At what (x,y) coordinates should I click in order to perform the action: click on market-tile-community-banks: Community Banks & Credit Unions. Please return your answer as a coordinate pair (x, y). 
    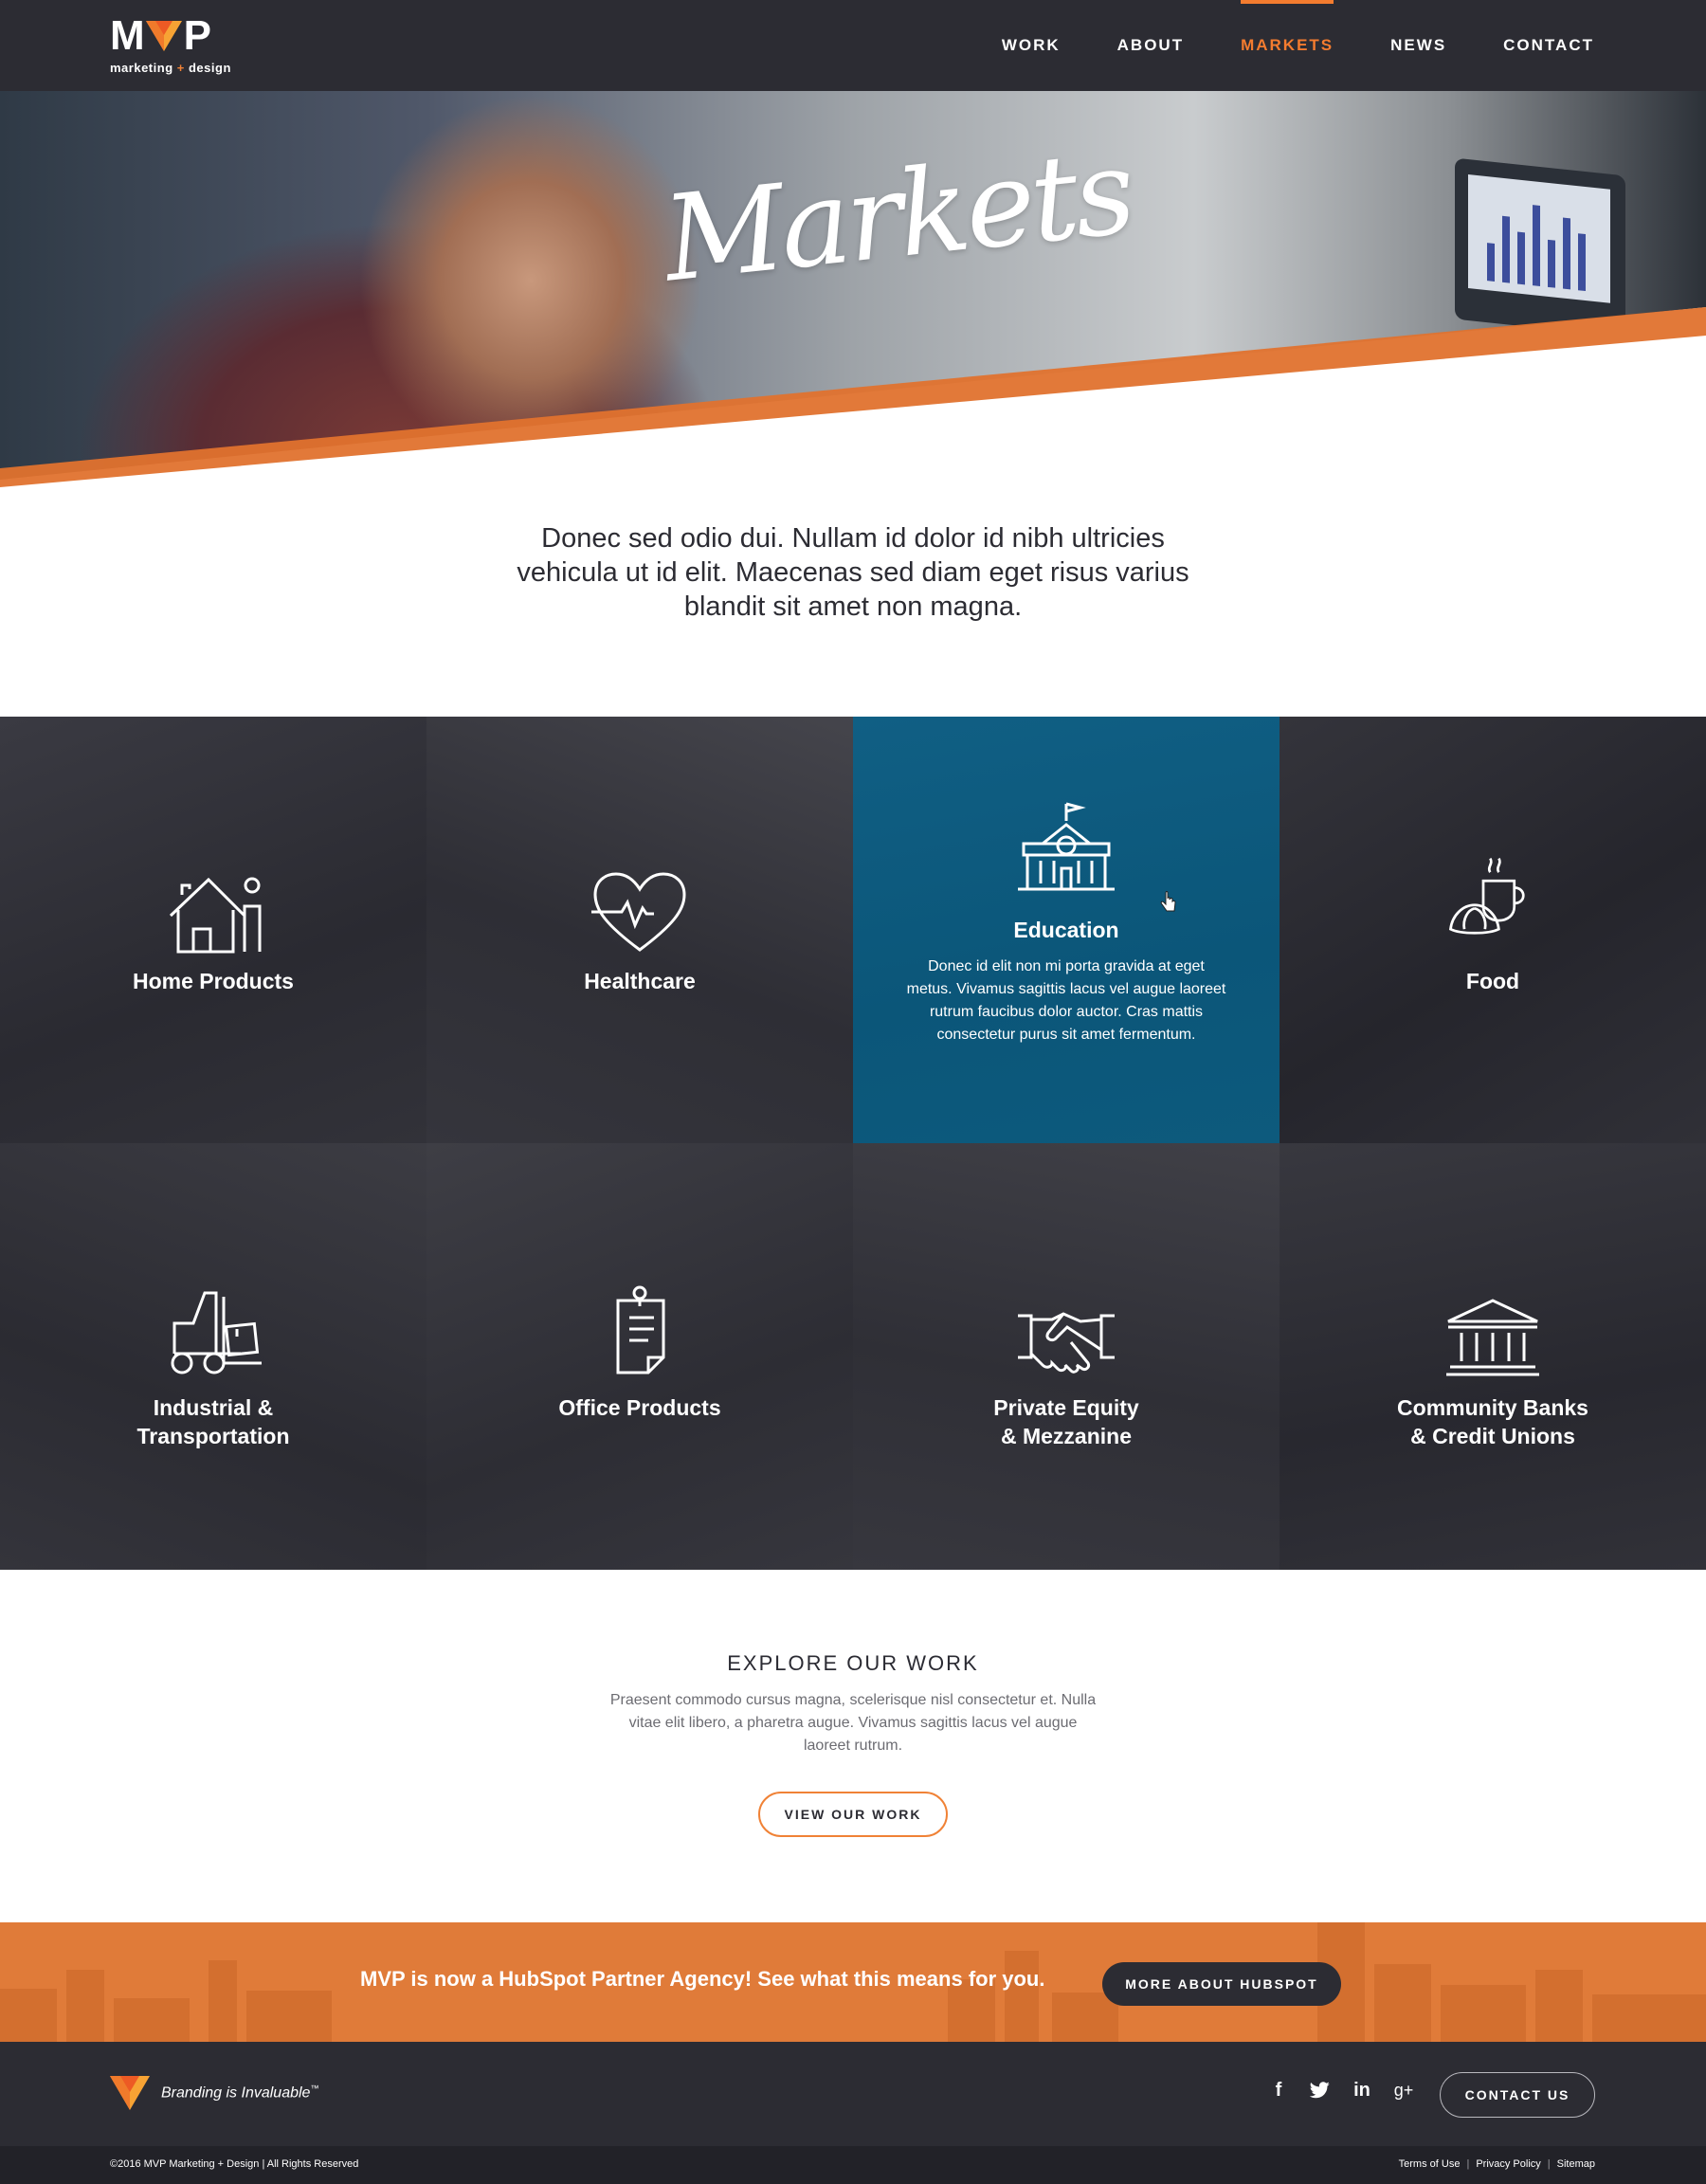
    Looking at the image, I should click on (1493, 1356).